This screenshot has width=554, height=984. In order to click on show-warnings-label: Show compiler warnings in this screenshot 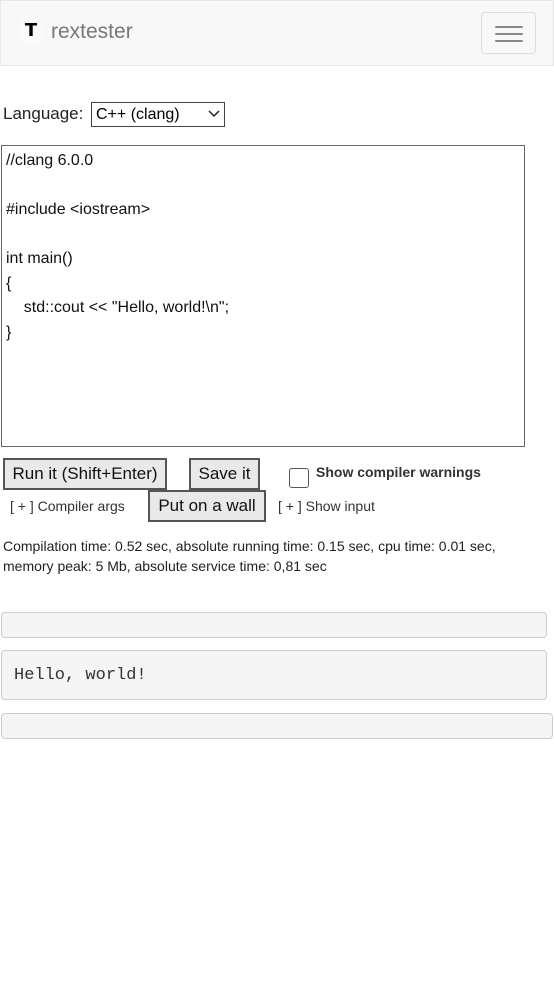, I will do `click(398, 472)`.